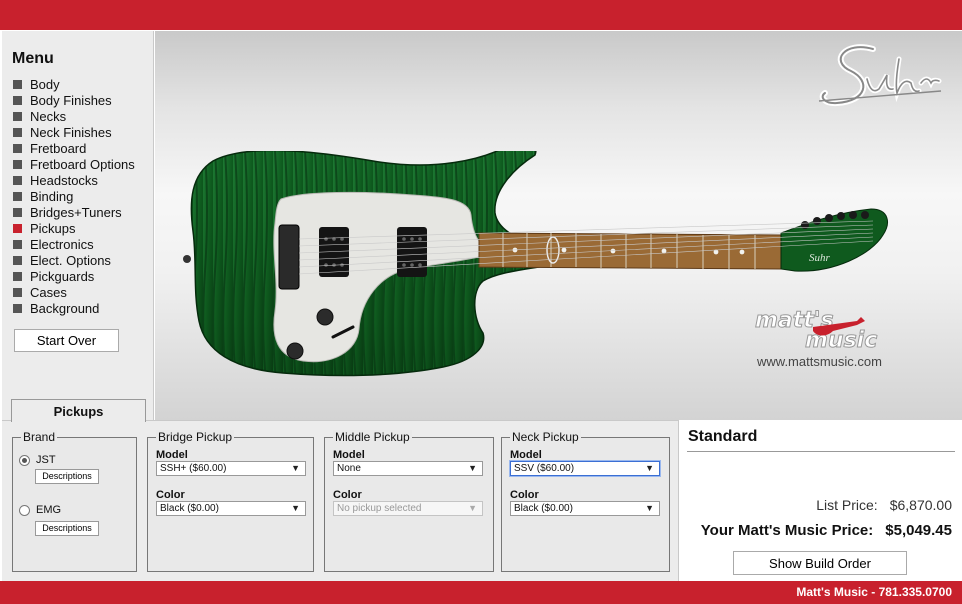 Image resolution: width=962 pixels, height=604 pixels. I want to click on sidebar-item-label: Neck Finishes, so click(71, 132).